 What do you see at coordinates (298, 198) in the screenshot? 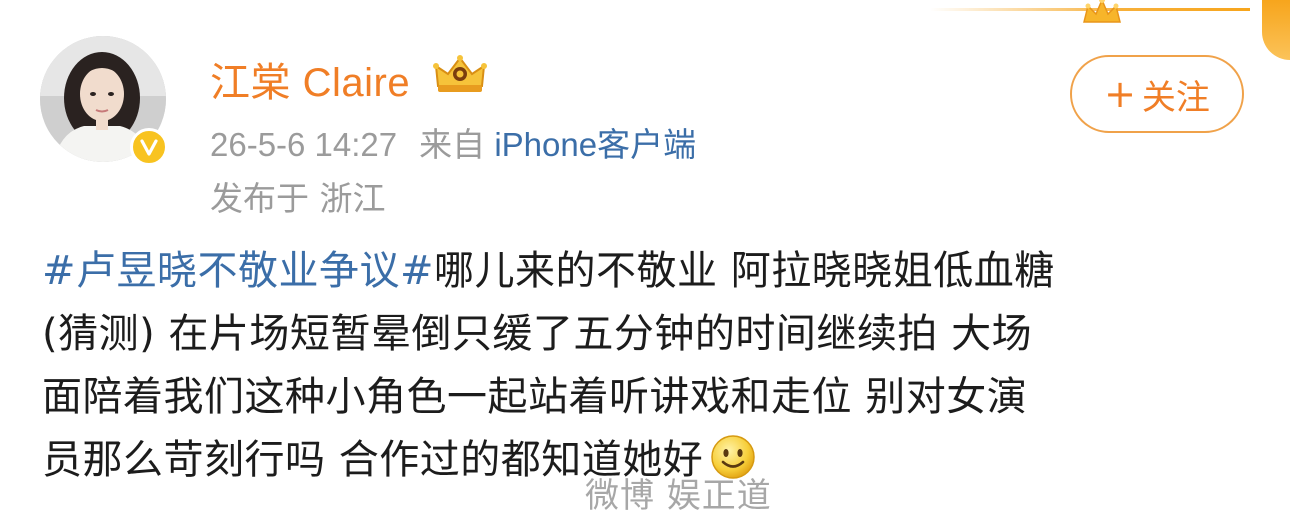
I see `post-location: 发布于 浙江` at bounding box center [298, 198].